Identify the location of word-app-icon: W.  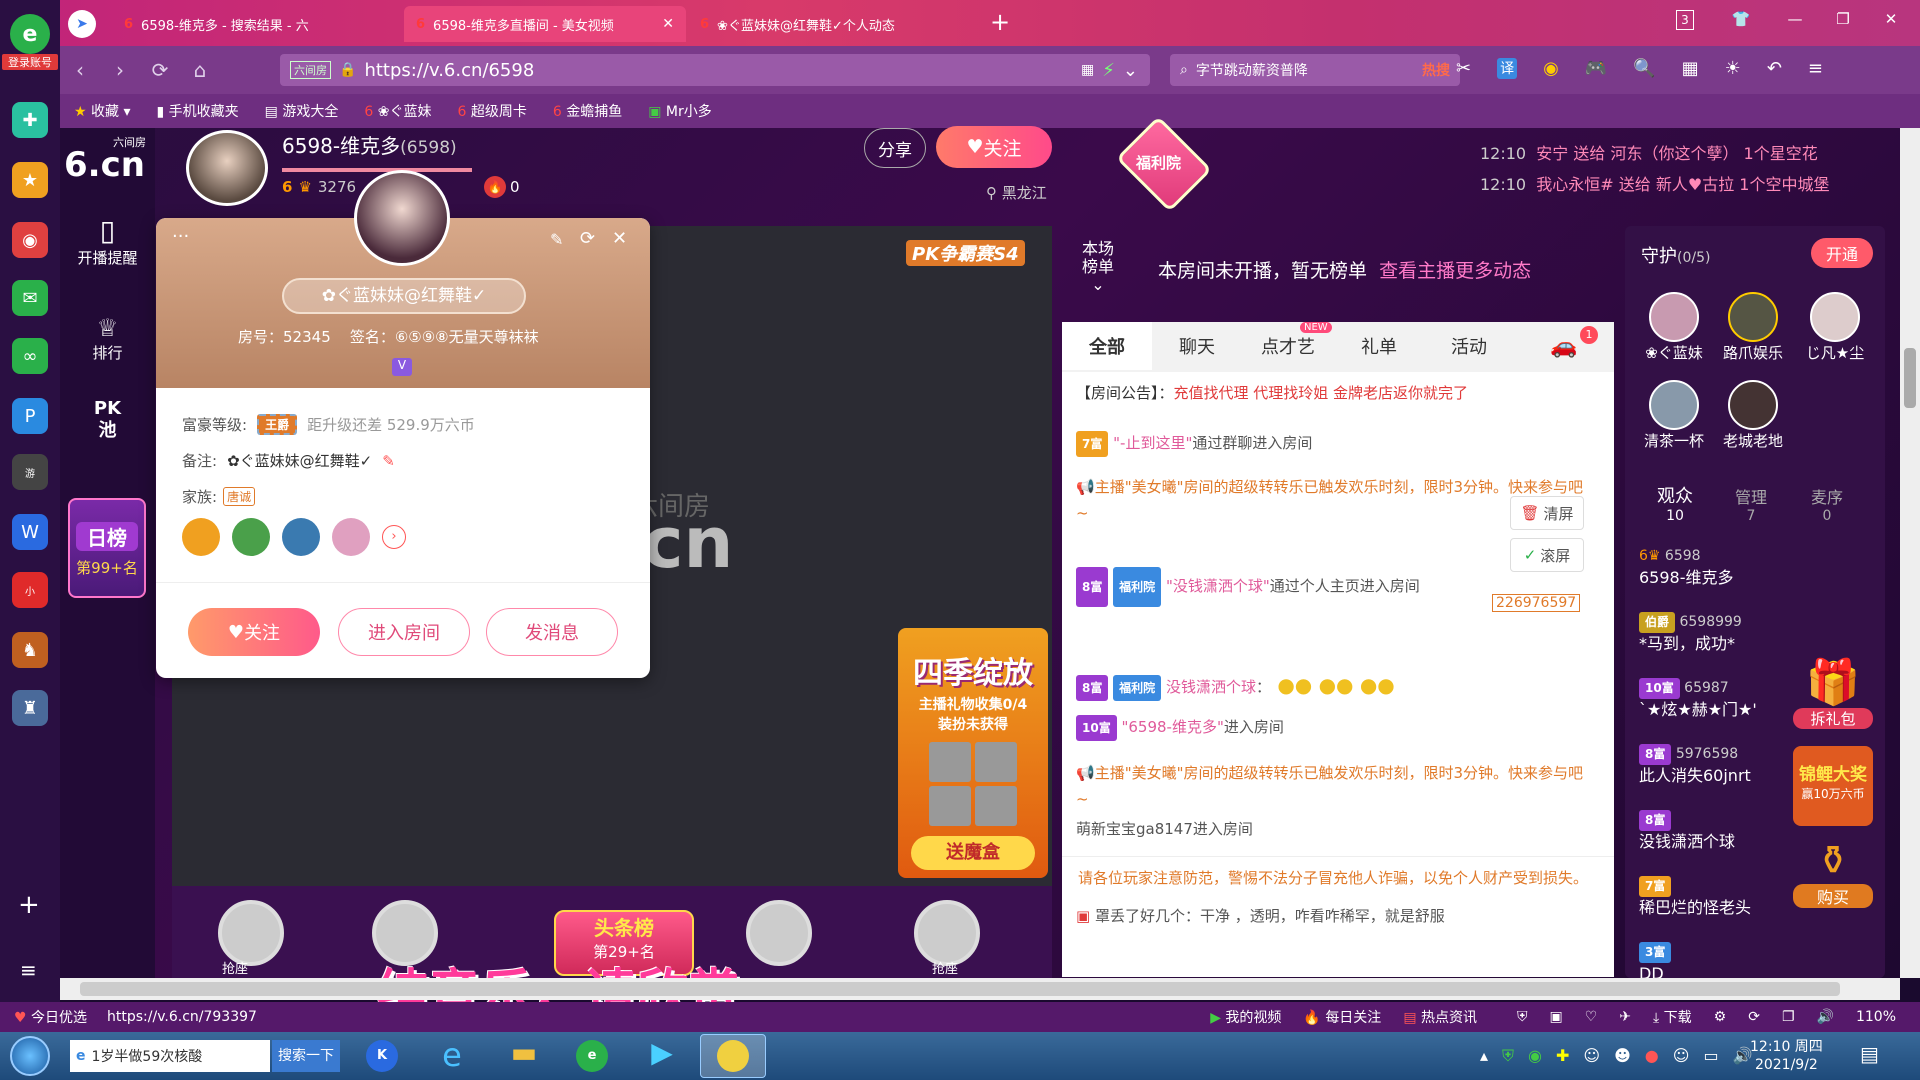
(30, 532).